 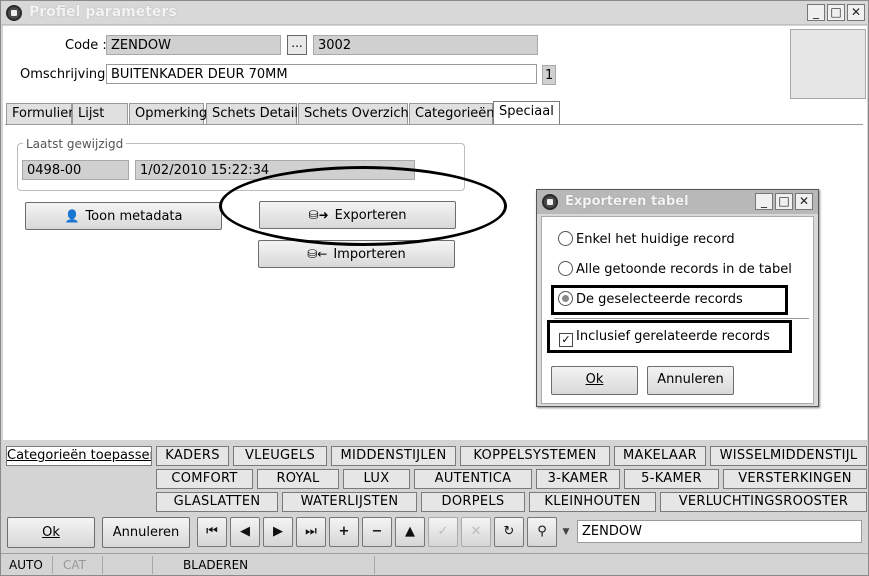 What do you see at coordinates (828, 64) in the screenshot?
I see `image-preview` at bounding box center [828, 64].